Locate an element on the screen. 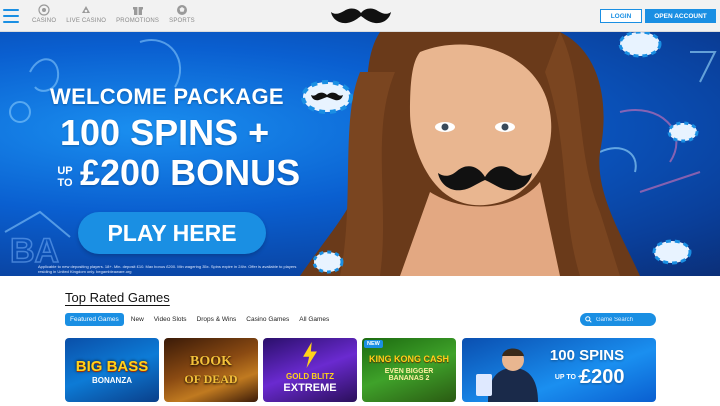  main-nav: CASINO LIVE CASINO PROMOTIONS SPORTS is located at coordinates (113, 14).